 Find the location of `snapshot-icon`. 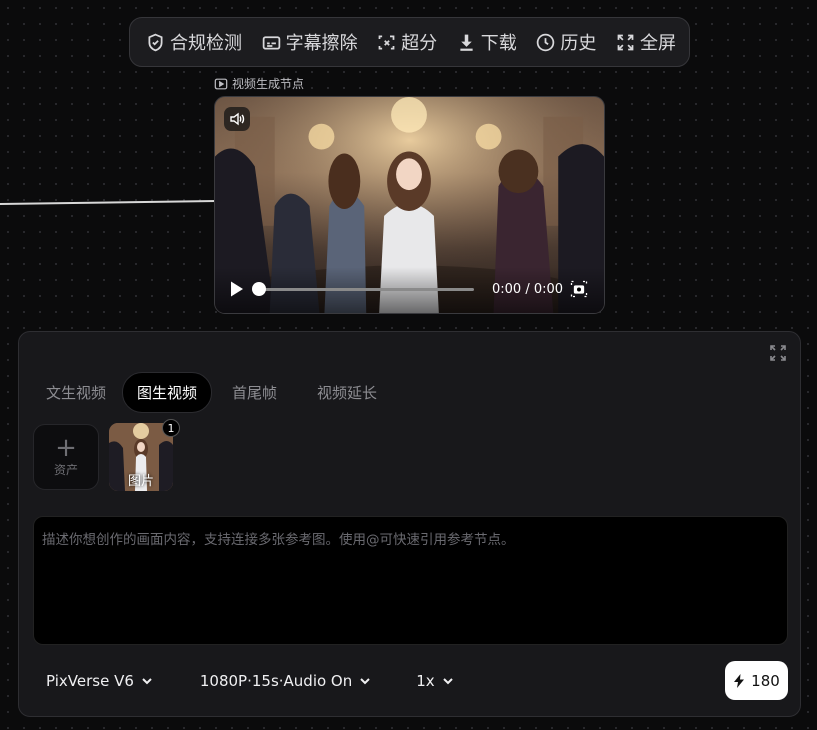

snapshot-icon is located at coordinates (579, 289).